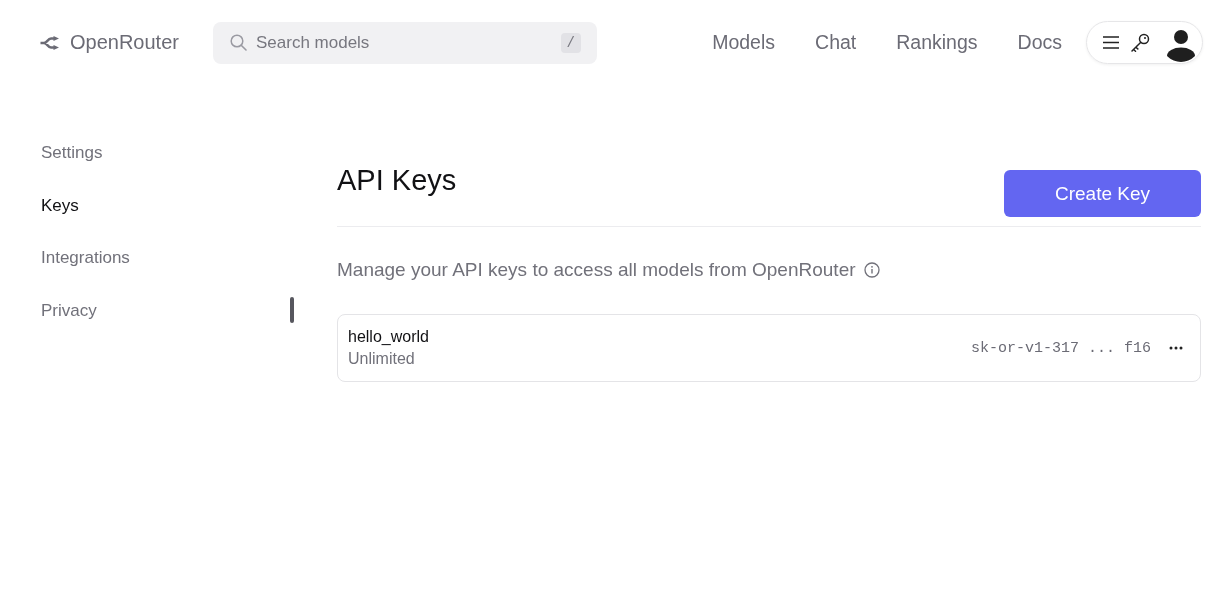 Image resolution: width=1227 pixels, height=603 pixels. Describe the element at coordinates (596, 270) in the screenshot. I see `page-description: Manage your API keys to access all models from OpenRouter` at that location.